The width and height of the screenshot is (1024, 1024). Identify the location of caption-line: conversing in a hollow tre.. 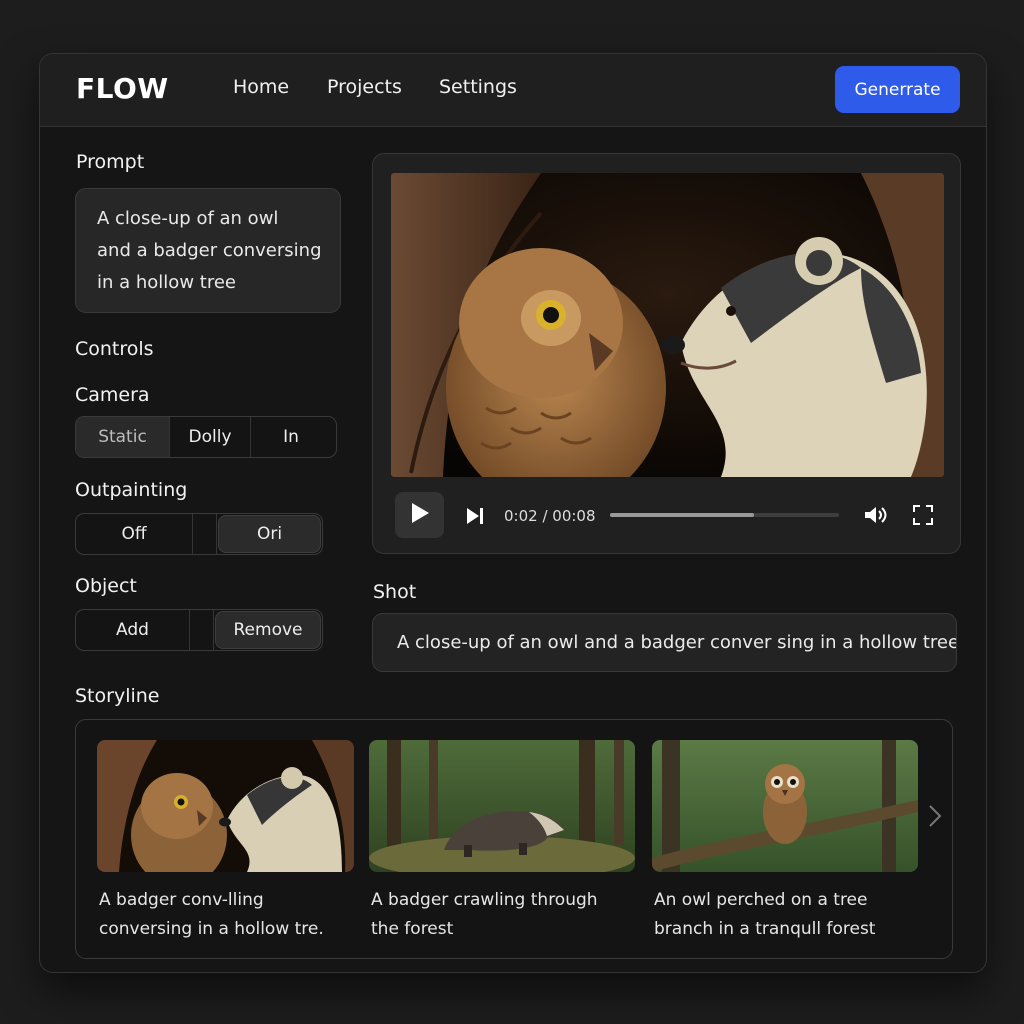
(211, 929).